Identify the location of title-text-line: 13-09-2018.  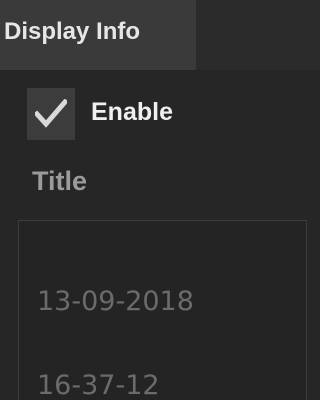
(115, 301).